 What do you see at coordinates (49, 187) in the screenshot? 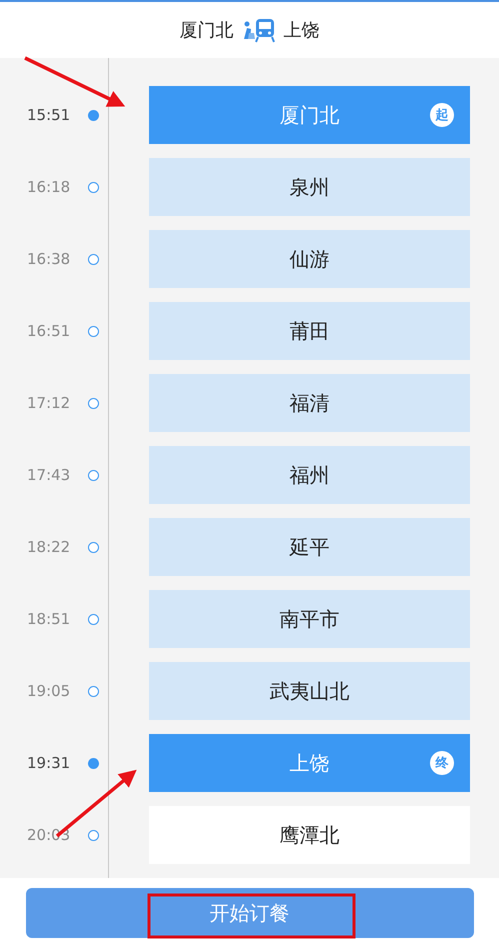
I see `arrival-time: 16:18` at bounding box center [49, 187].